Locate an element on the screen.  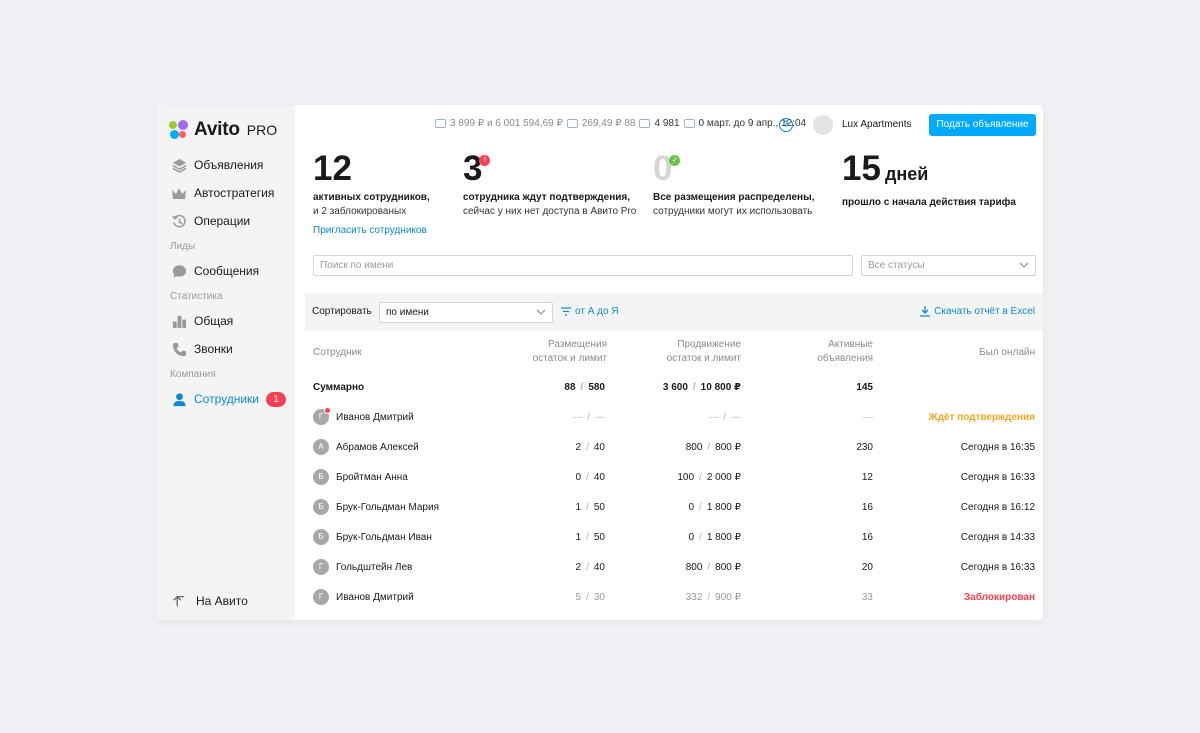
check-badge-icon: ✓ is located at coordinates (675, 160).